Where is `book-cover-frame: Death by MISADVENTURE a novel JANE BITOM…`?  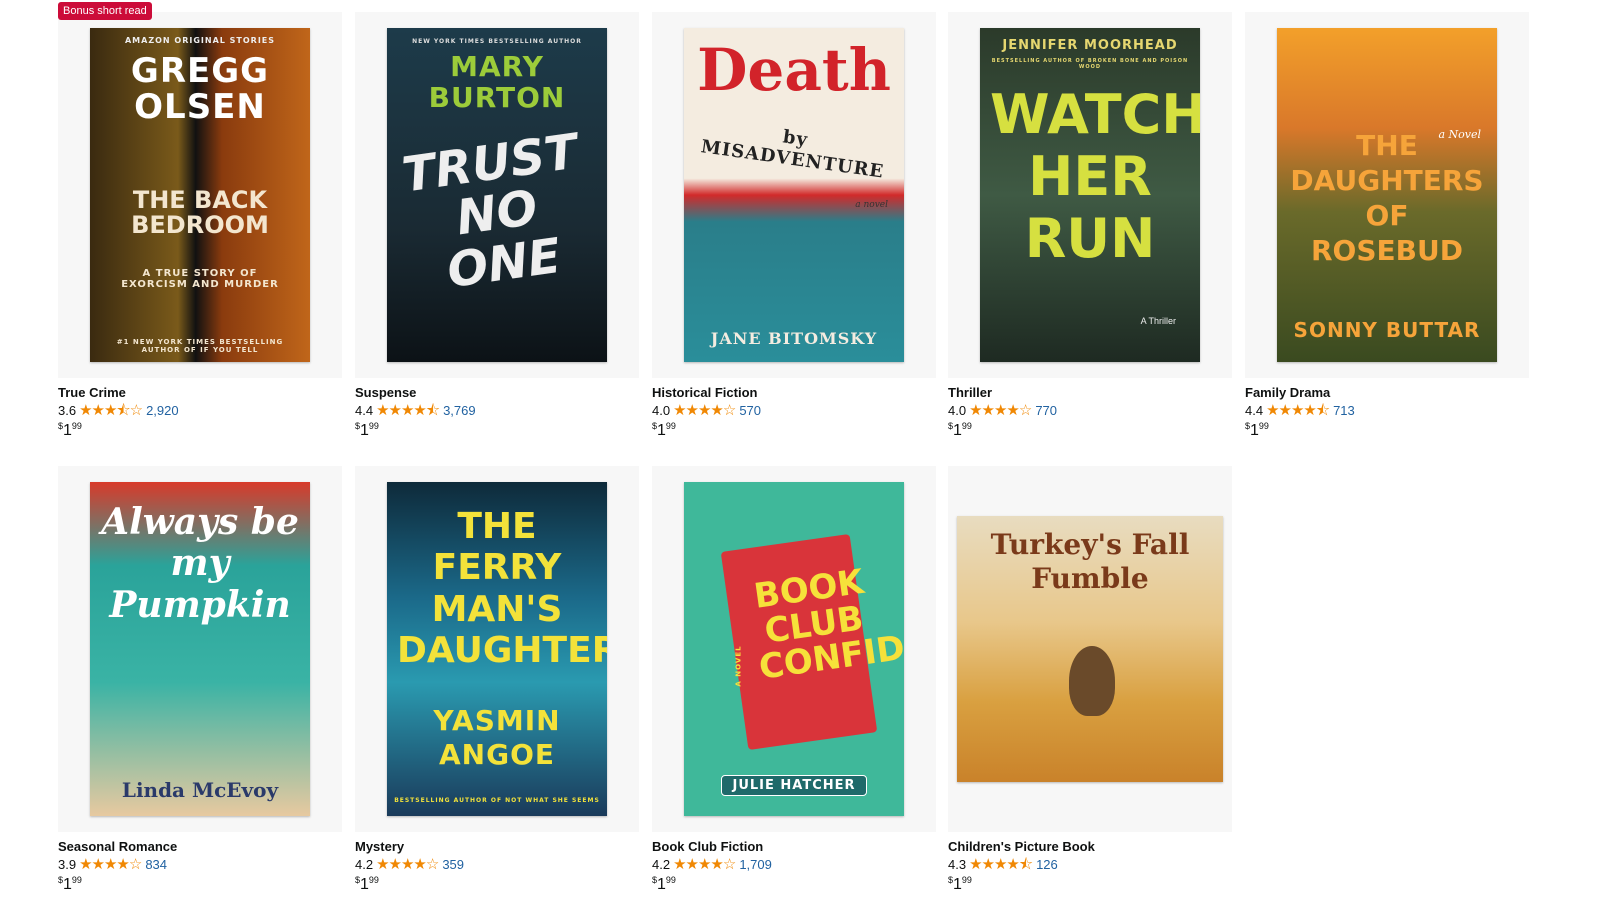
book-cover-frame: Death by MISADVENTURE a novel JANE BITOM… is located at coordinates (794, 195).